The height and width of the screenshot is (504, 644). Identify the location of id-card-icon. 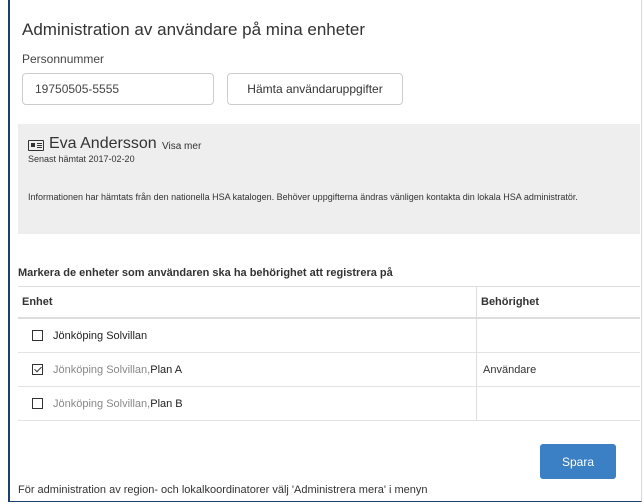
(36, 145).